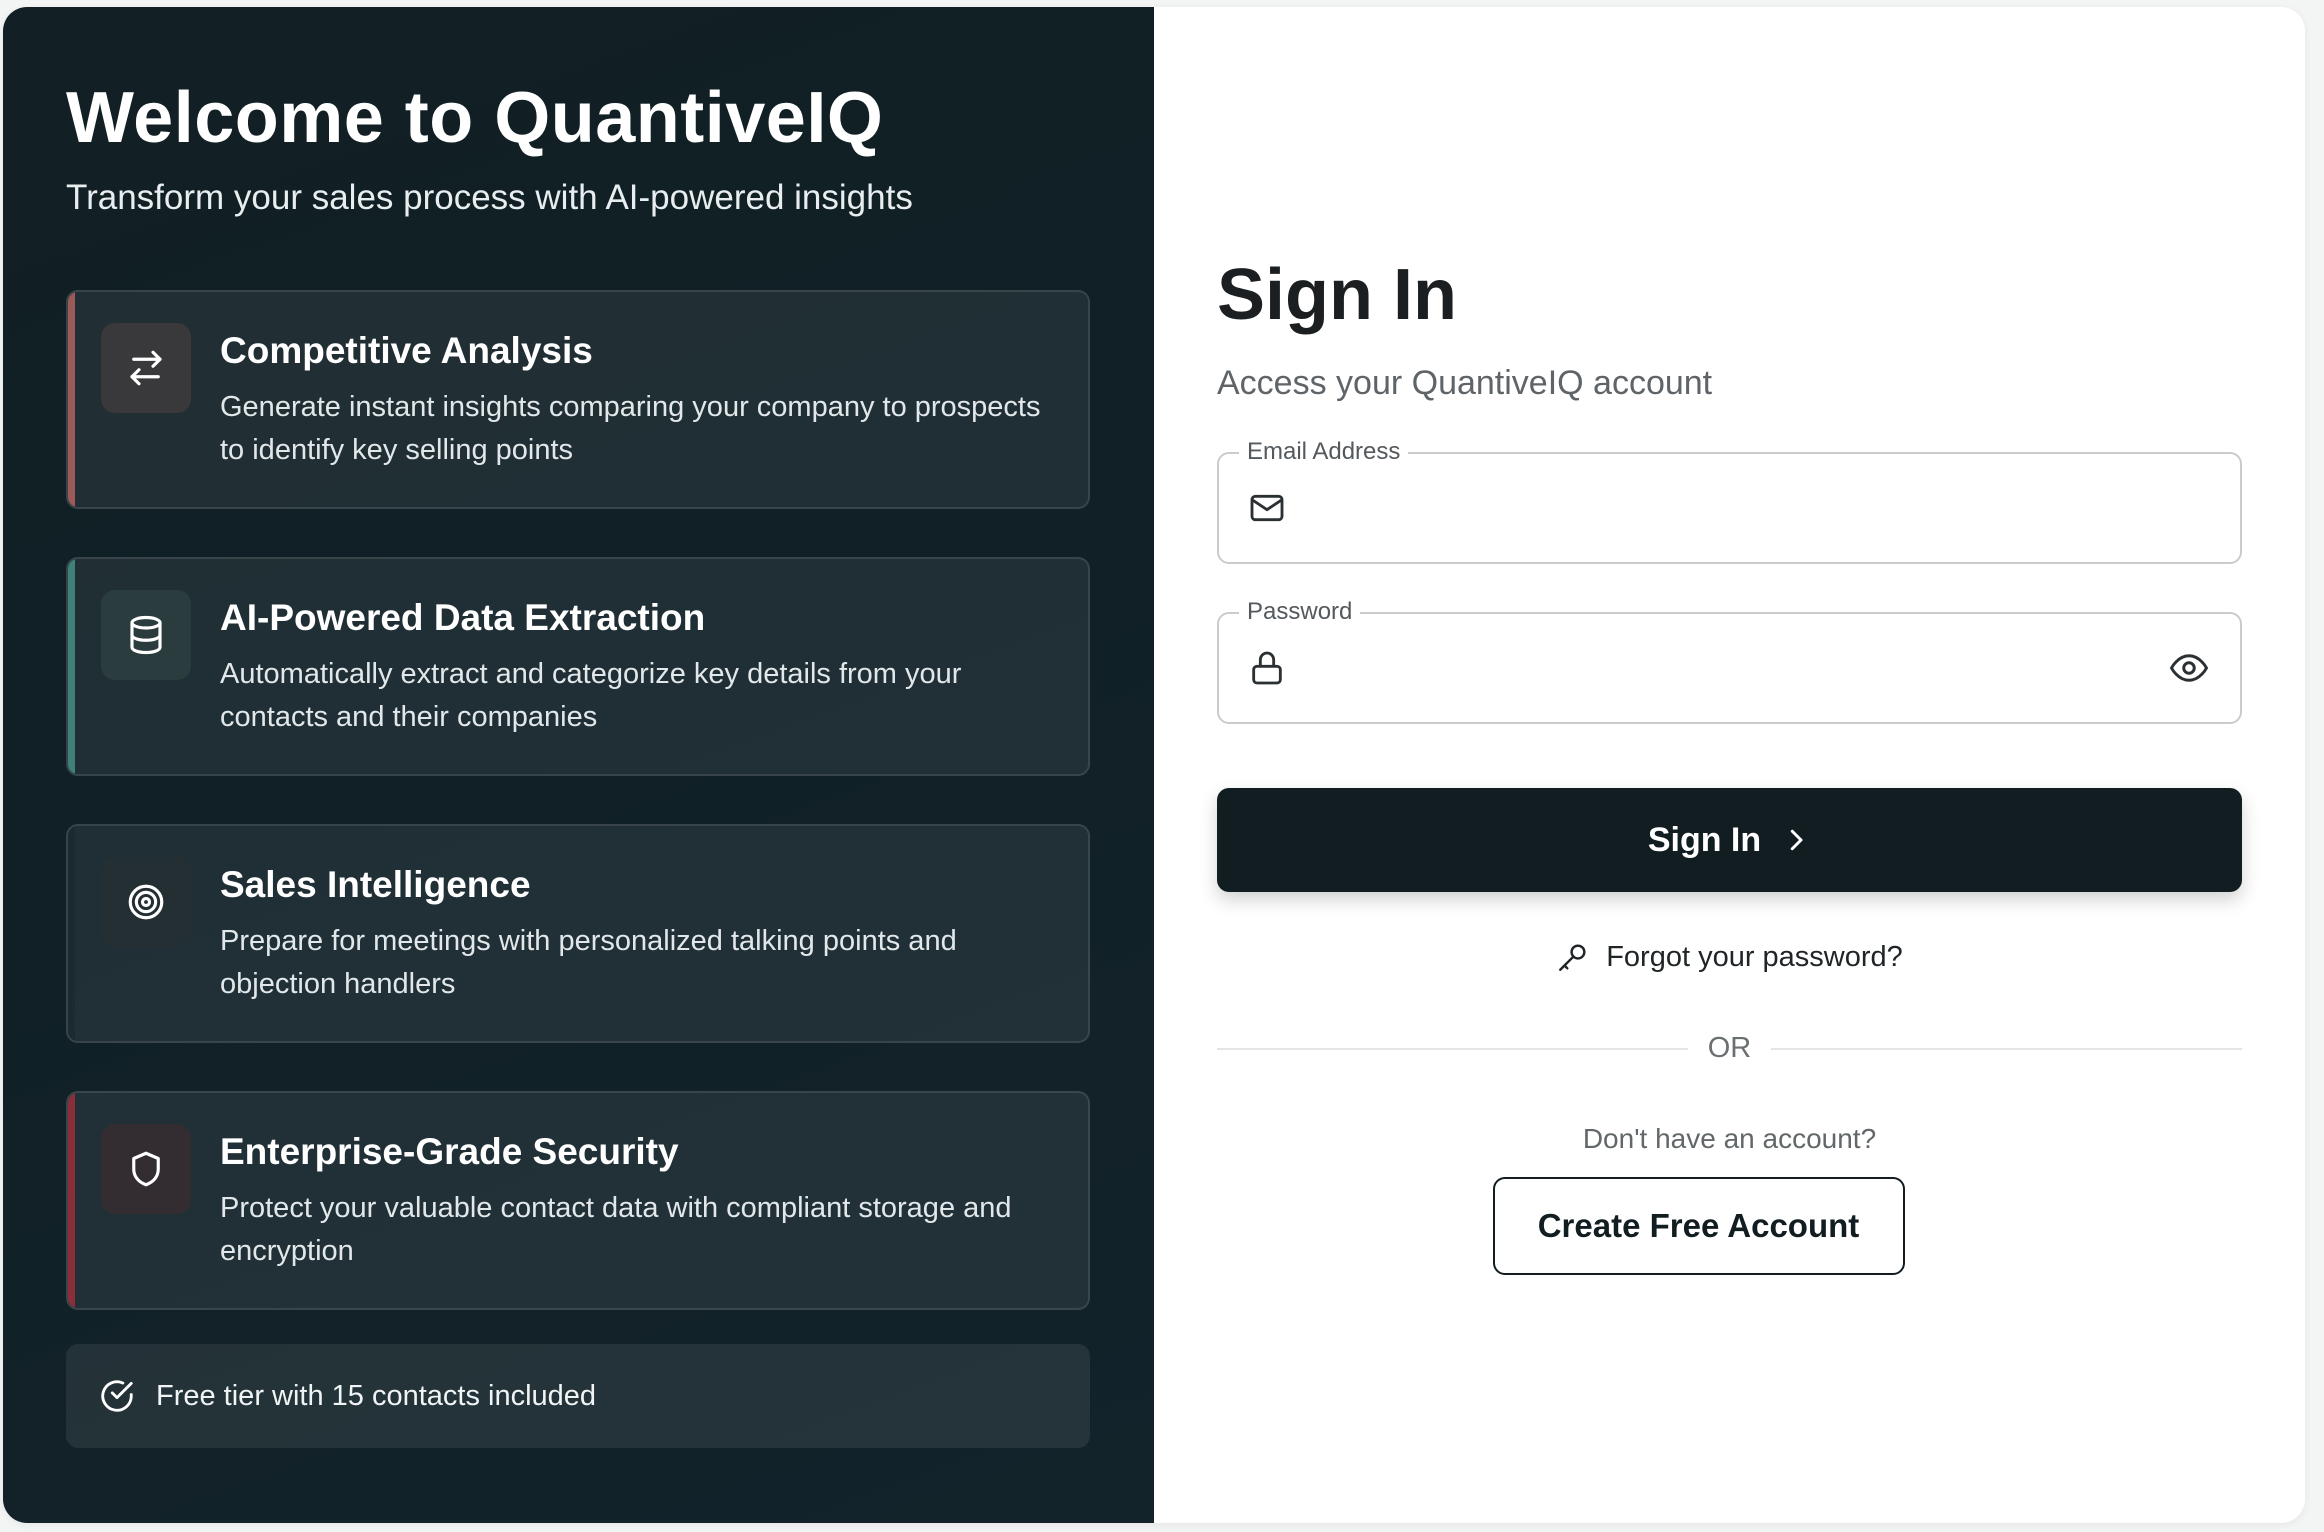 This screenshot has height=1532, width=2324. I want to click on database-icon, so click(146, 635).